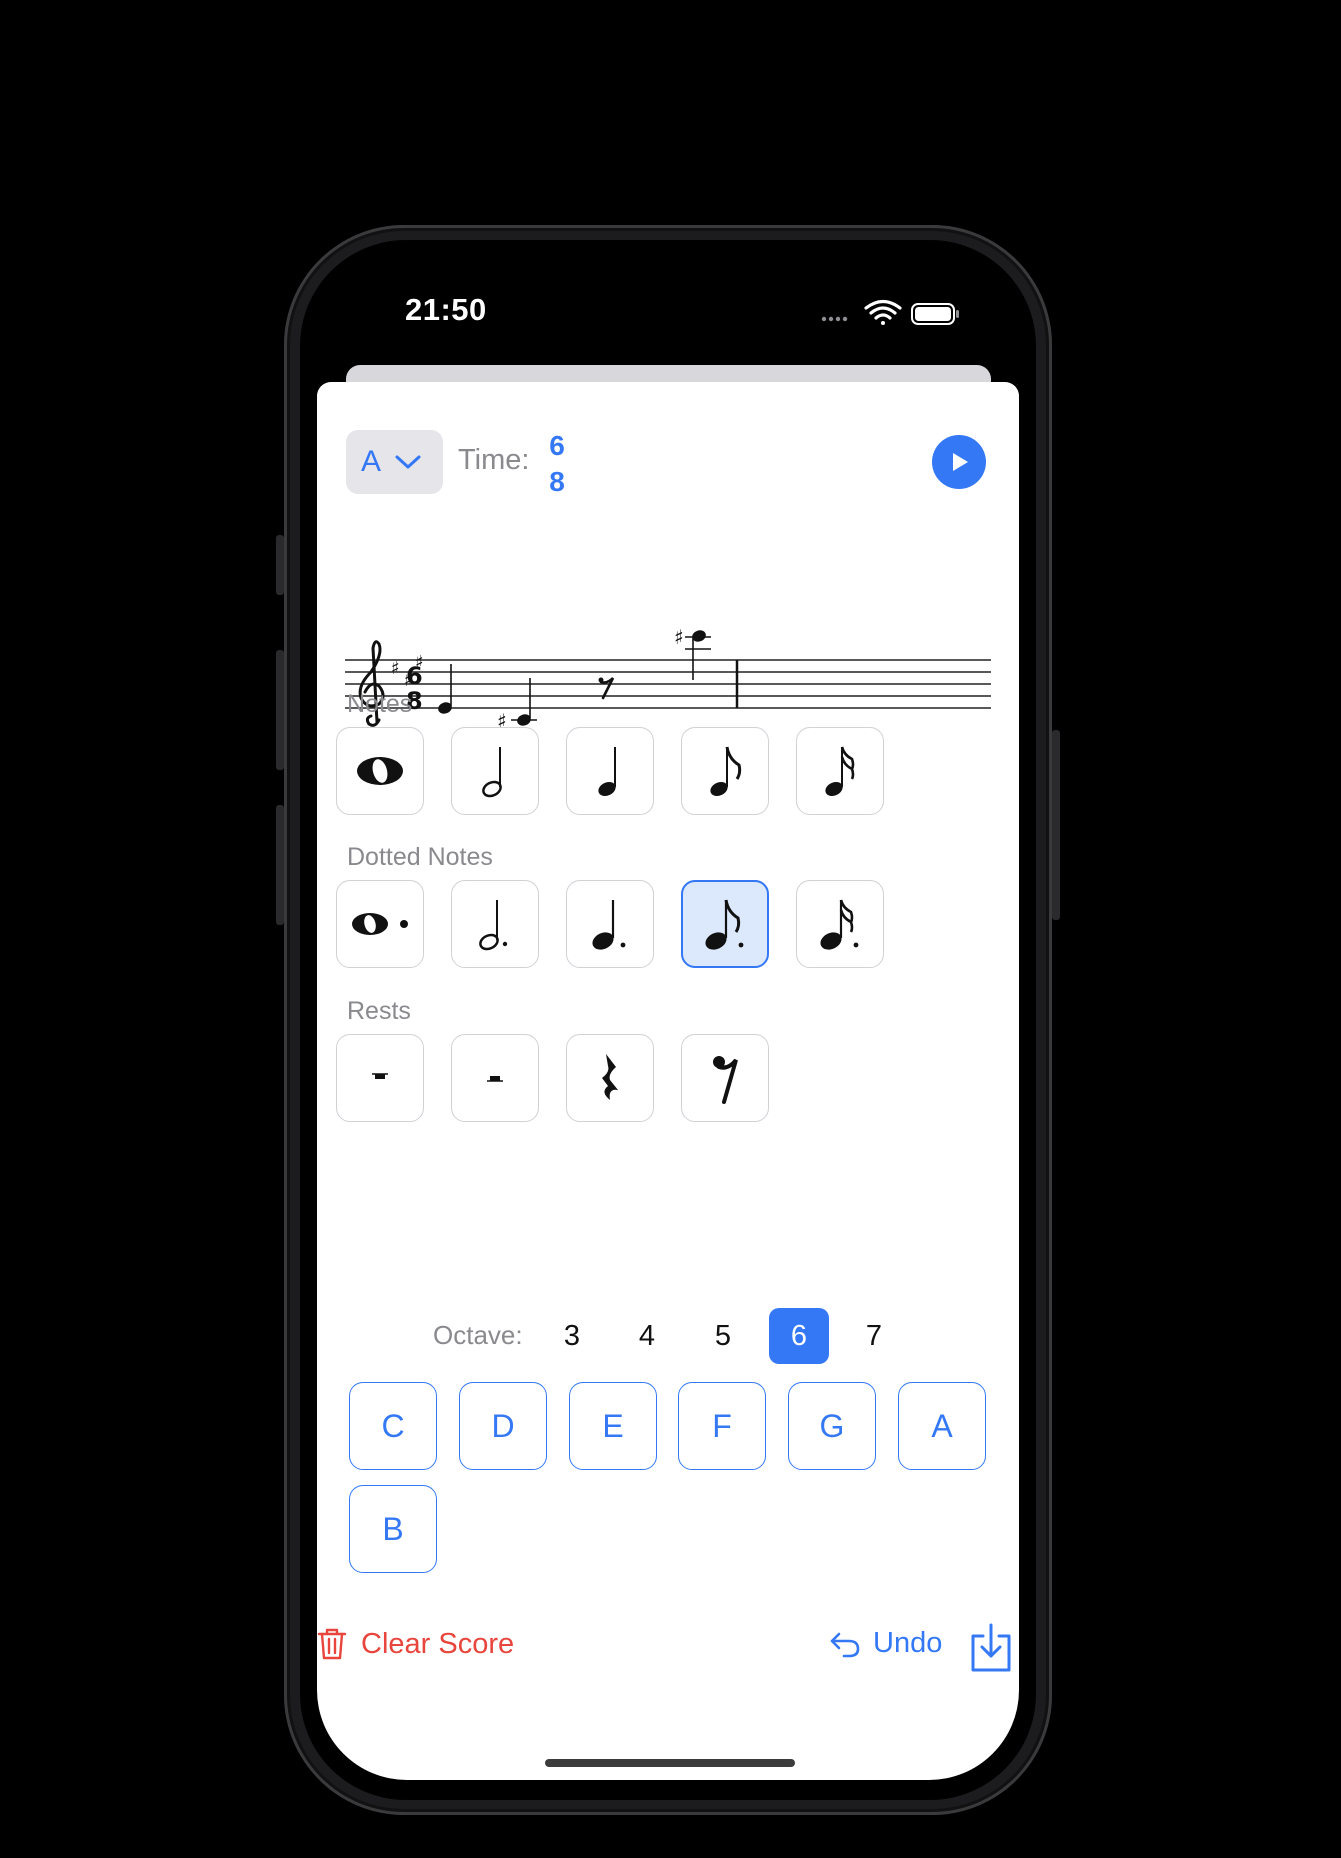  What do you see at coordinates (1056, 825) in the screenshot?
I see `power-button` at bounding box center [1056, 825].